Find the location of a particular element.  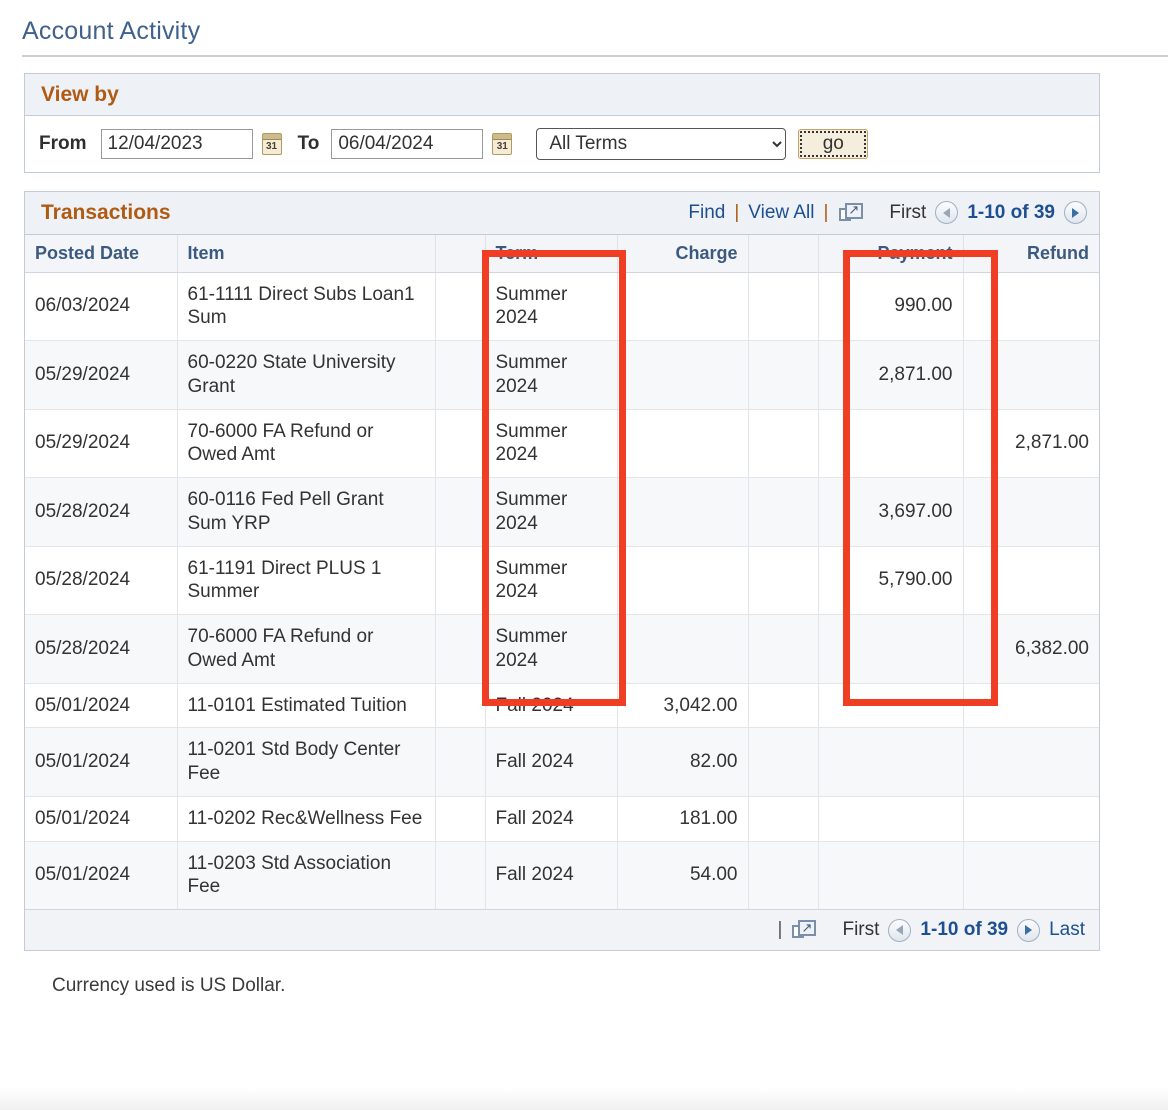

from-label: From is located at coordinates (63, 143).